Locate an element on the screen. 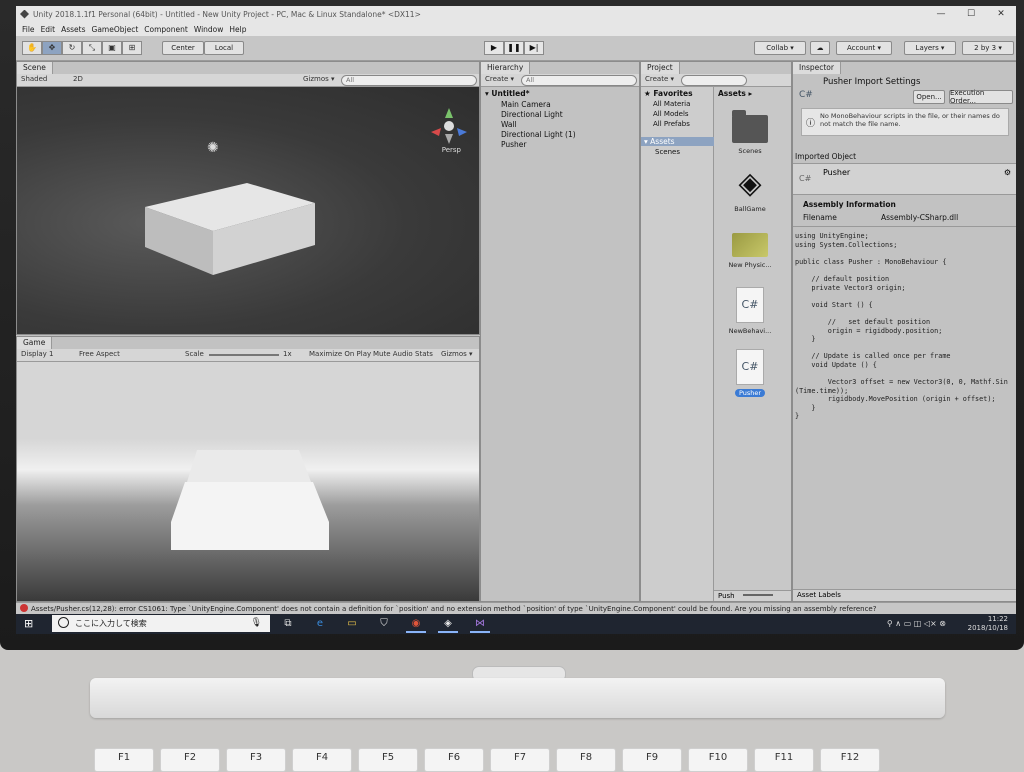  edge-browser-icon: e is located at coordinates (320, 624).